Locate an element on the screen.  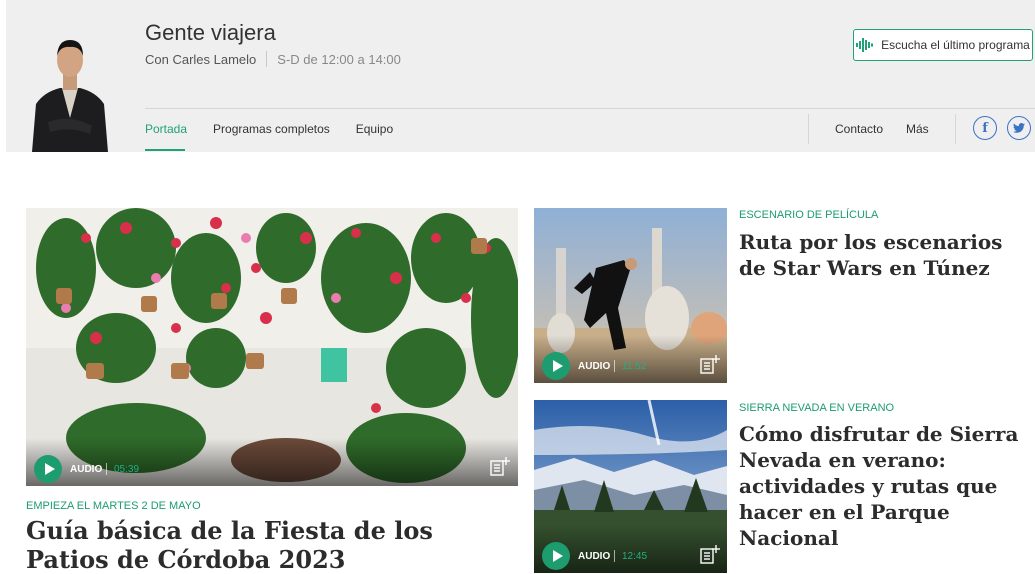
program-nav: Portada Programas completos Equipo is located at coordinates (282, 129).